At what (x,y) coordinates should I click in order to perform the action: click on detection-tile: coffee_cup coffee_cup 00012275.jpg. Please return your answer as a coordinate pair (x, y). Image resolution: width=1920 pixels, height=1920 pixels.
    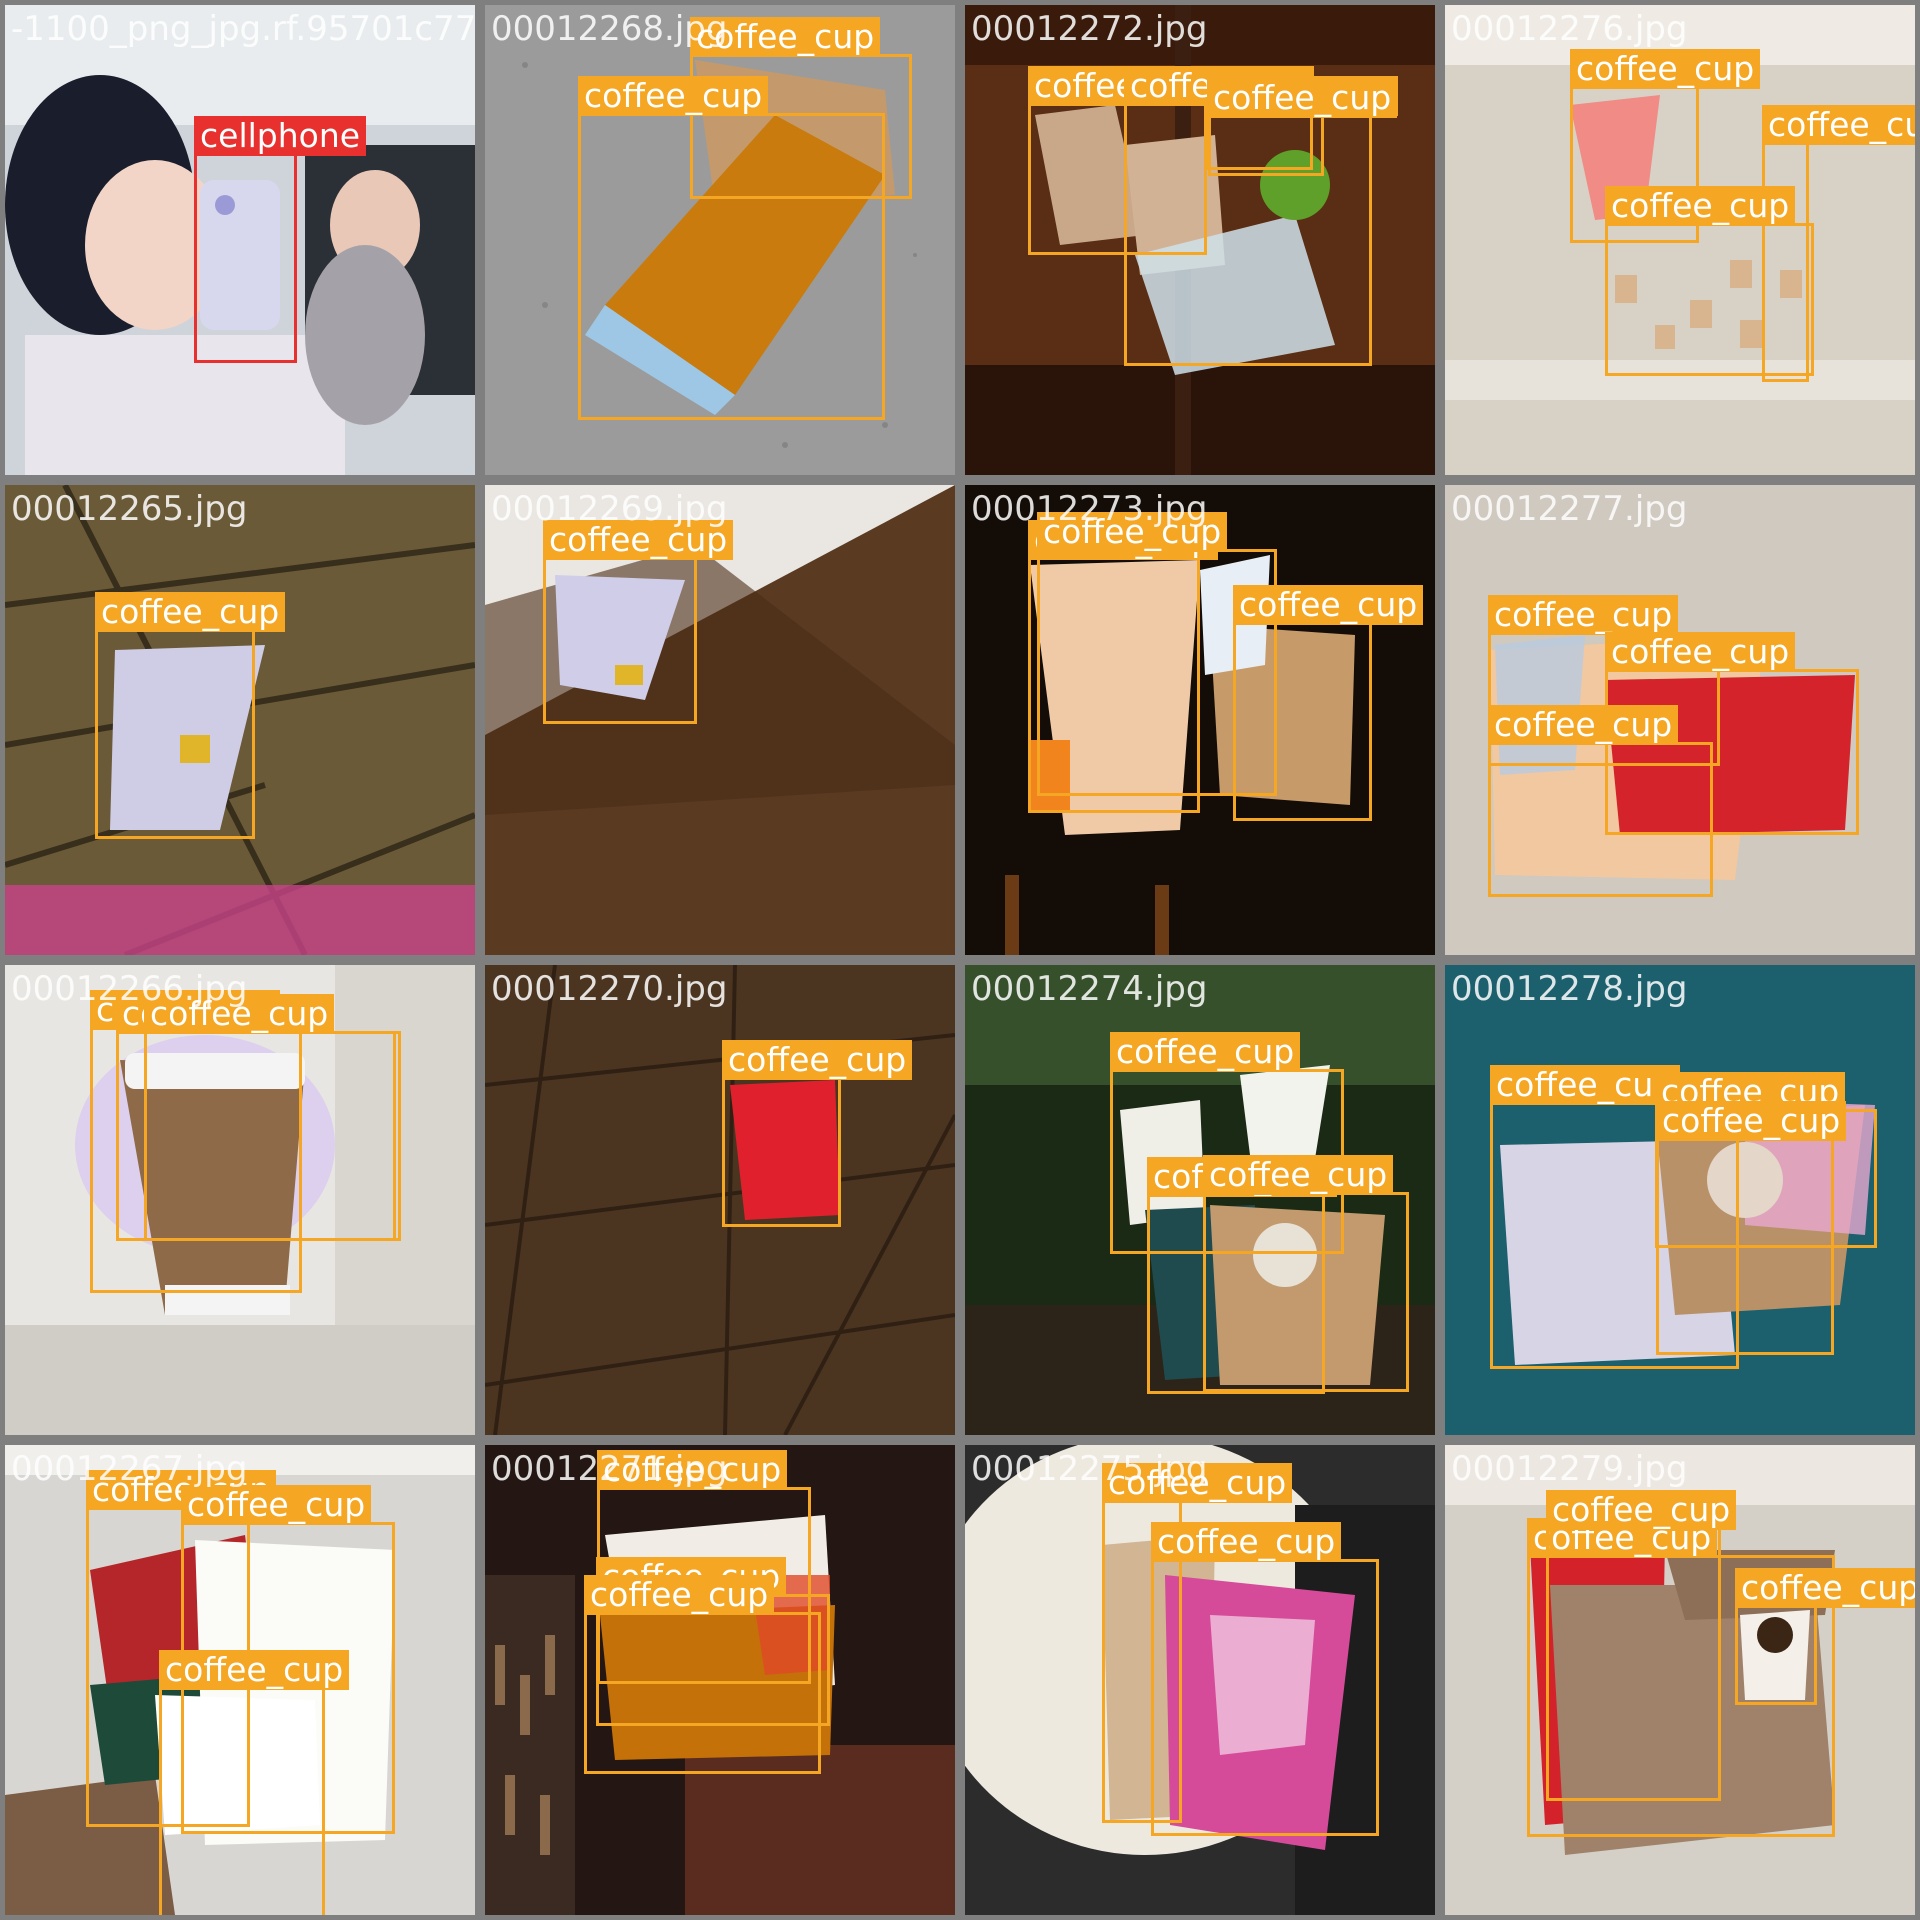
    Looking at the image, I should click on (1200, 1680).